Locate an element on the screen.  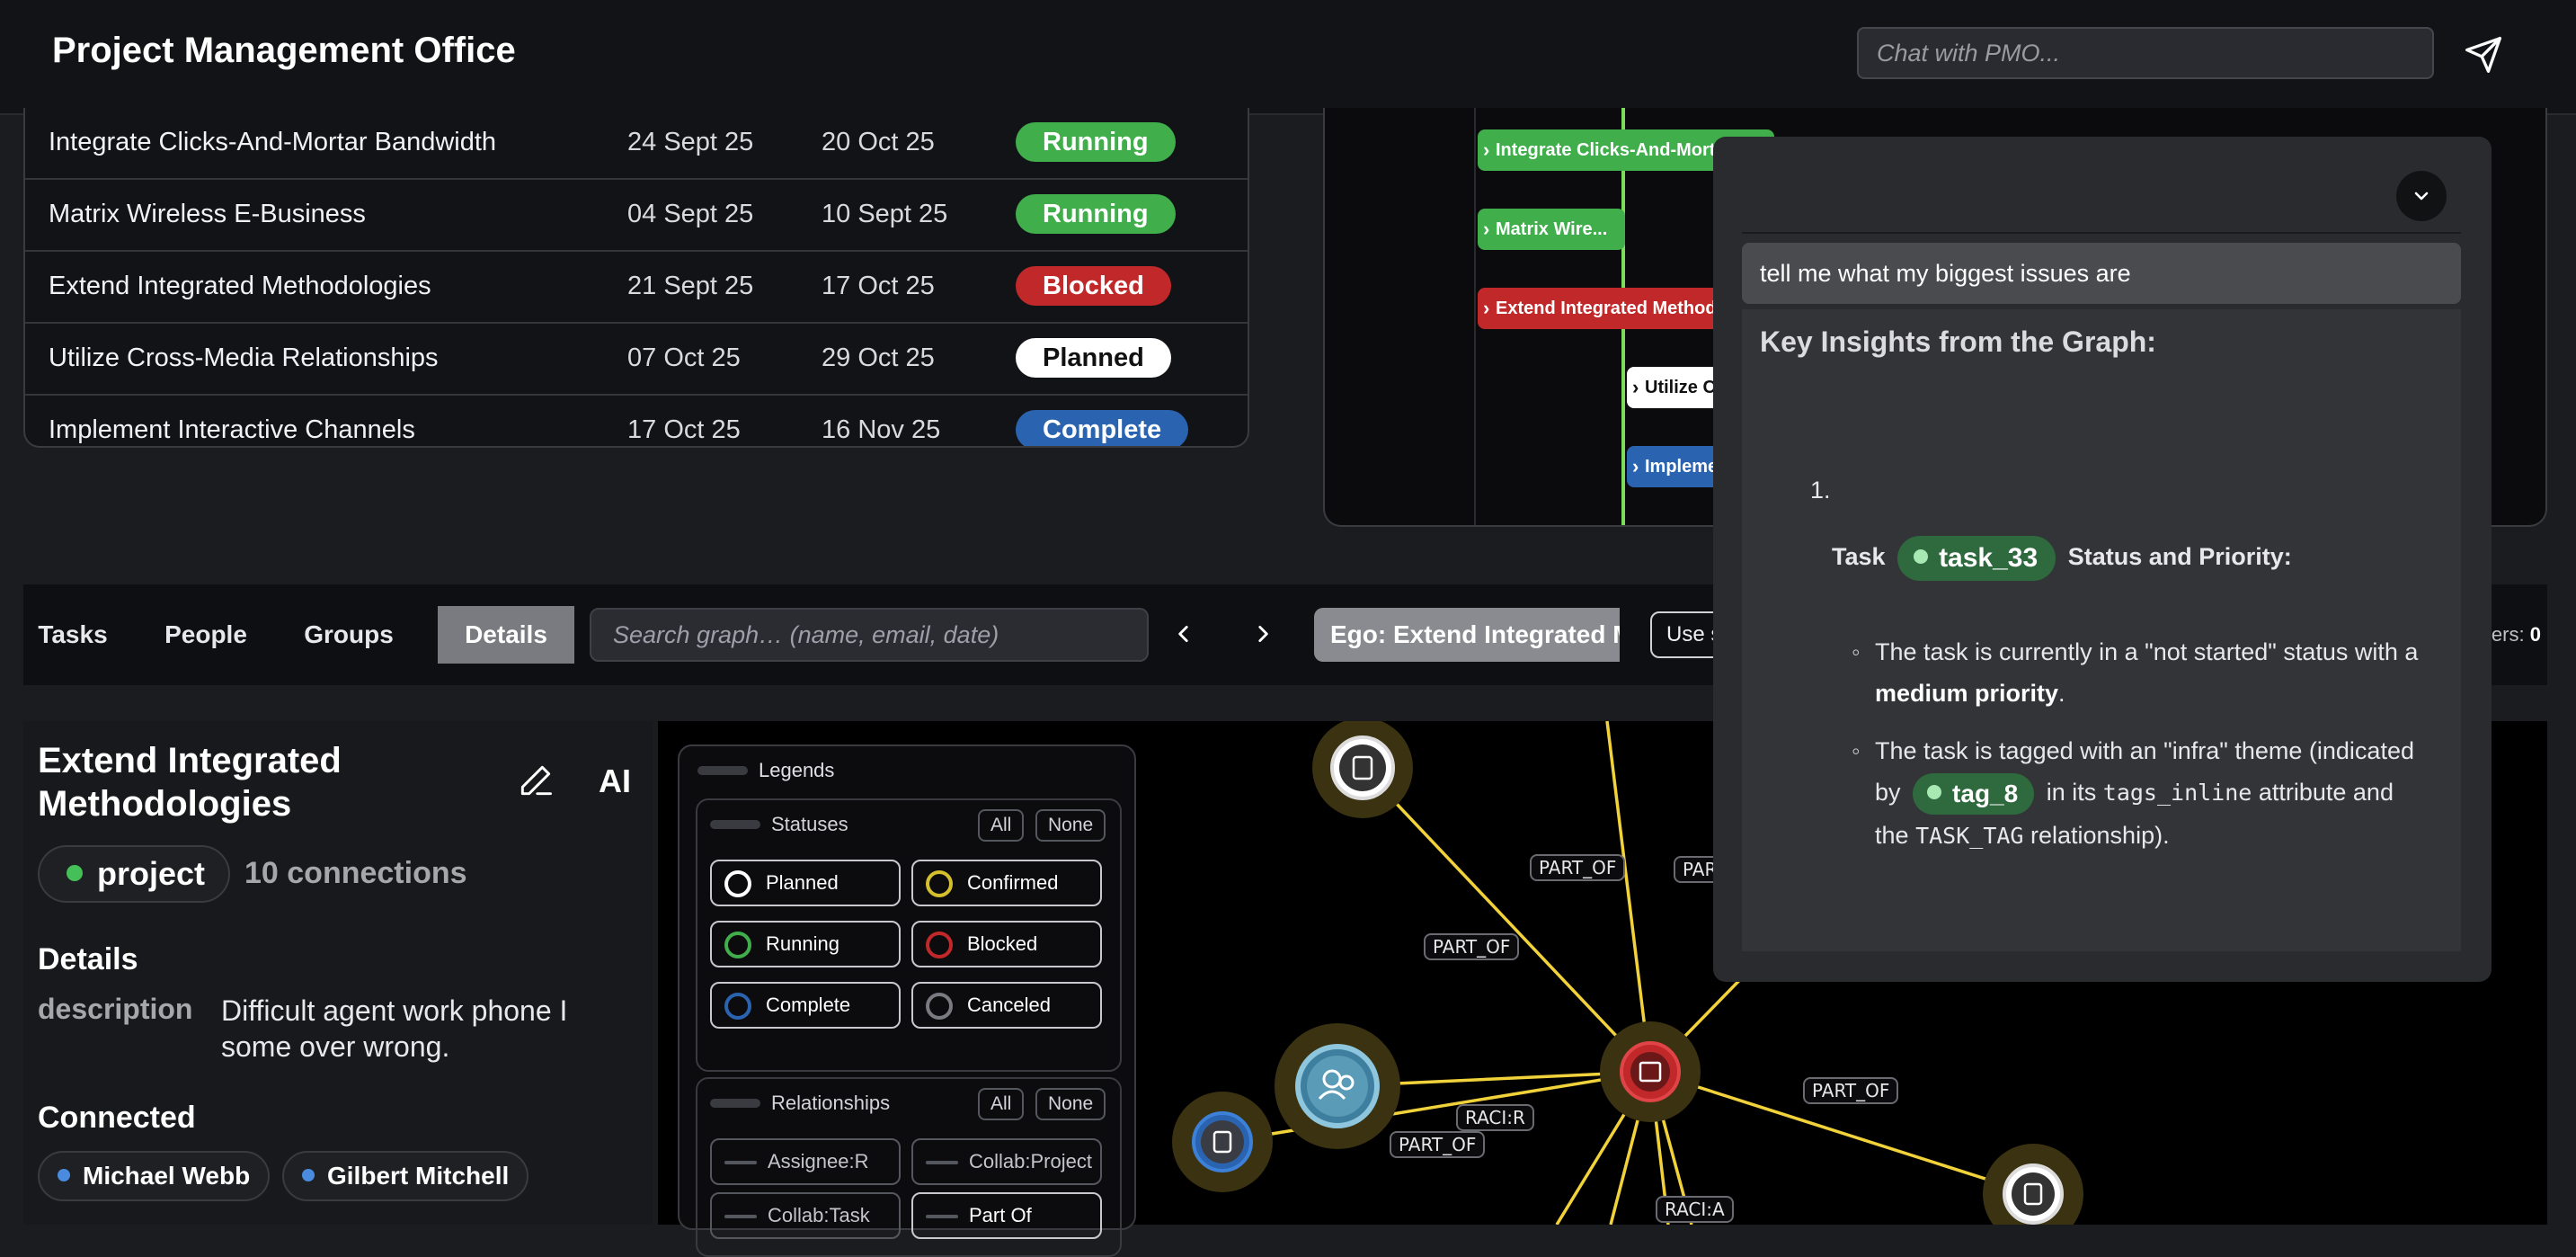
tag-pill: tag_8 is located at coordinates (1974, 793).